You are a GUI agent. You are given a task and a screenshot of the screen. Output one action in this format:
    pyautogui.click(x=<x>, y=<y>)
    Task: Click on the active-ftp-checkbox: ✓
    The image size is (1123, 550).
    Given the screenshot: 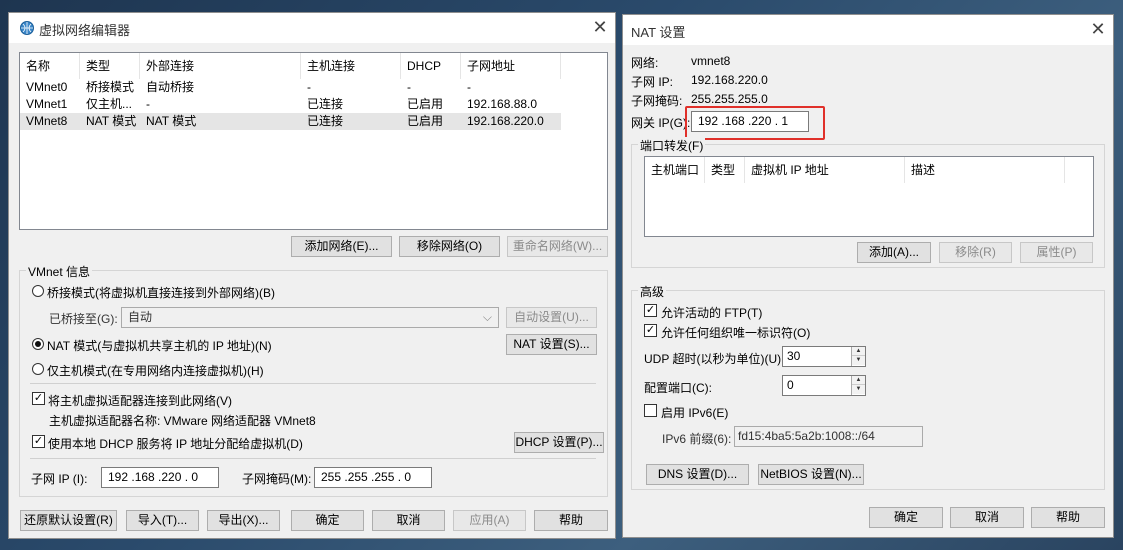 What is the action you would take?
    pyautogui.click(x=650, y=310)
    